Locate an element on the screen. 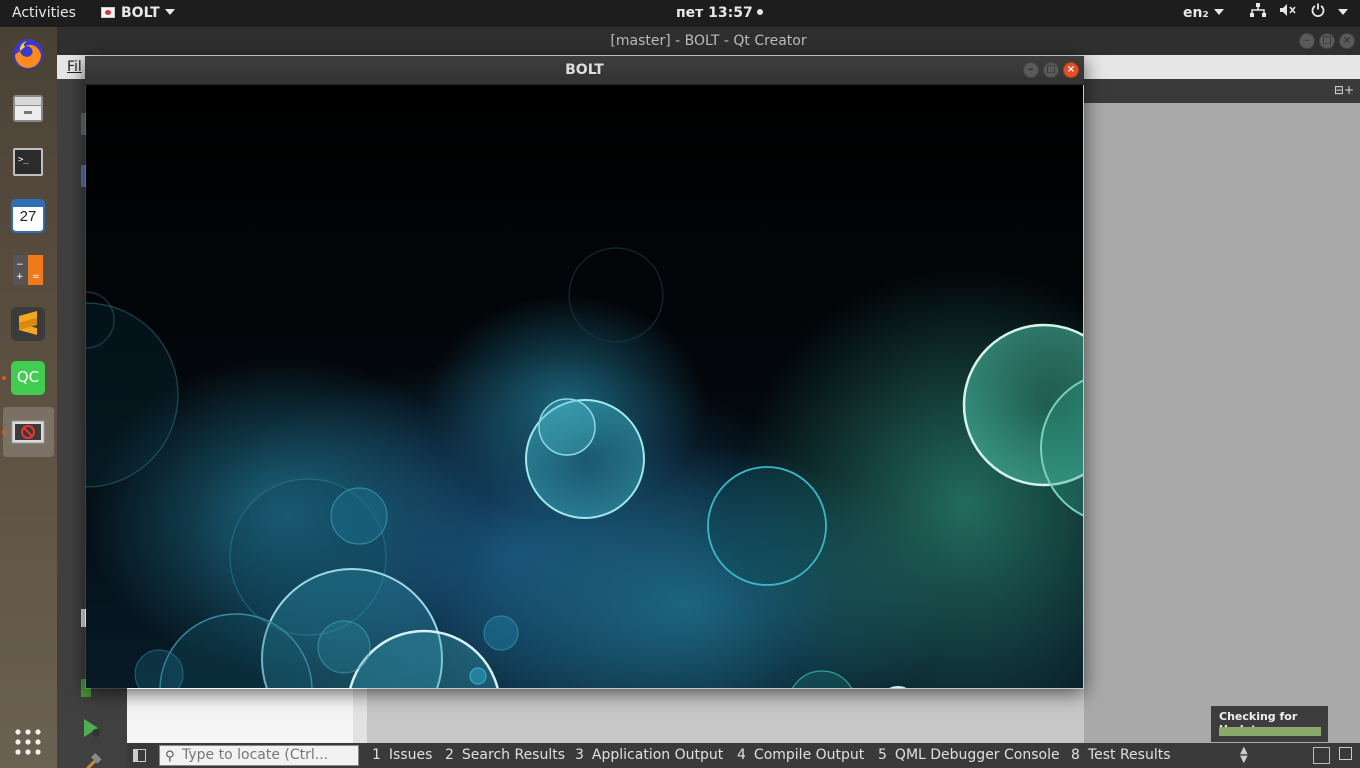 This screenshot has width=1360, height=768. dock-item-files is located at coordinates (28, 108).